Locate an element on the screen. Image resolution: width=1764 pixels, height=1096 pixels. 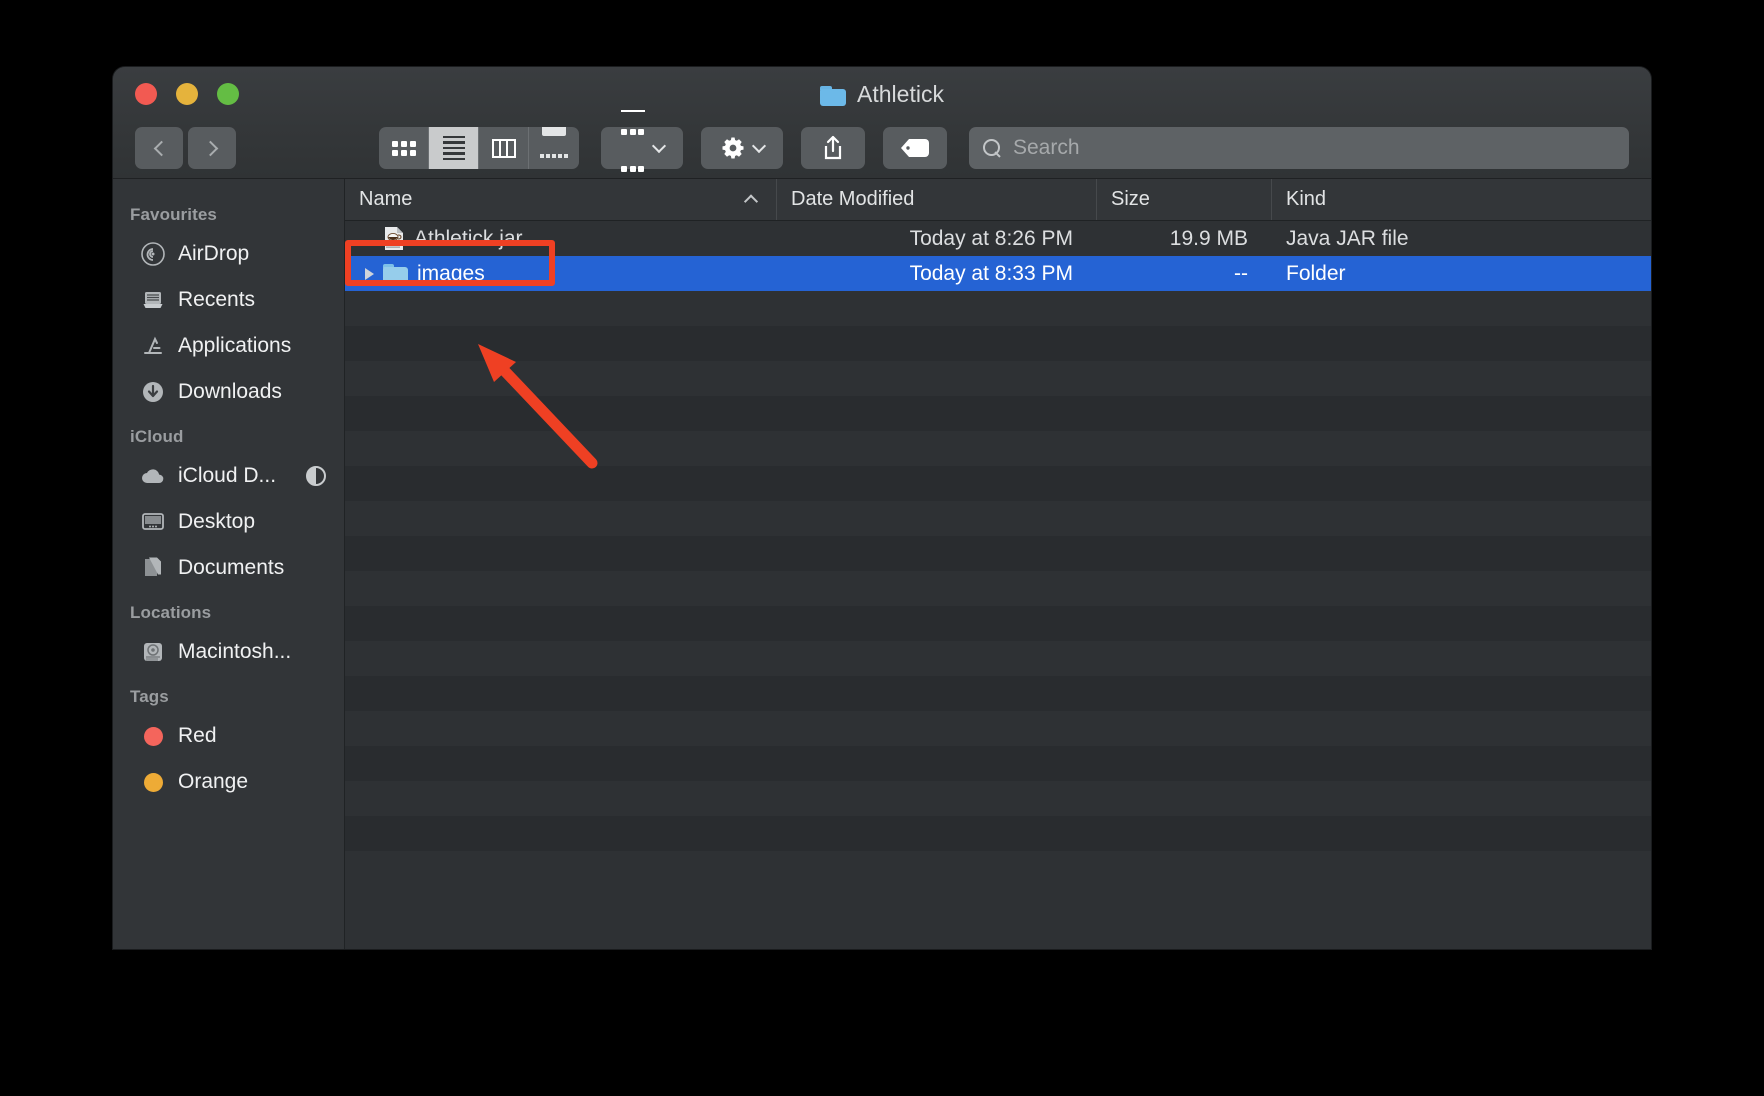
icon-view-button is located at coordinates (404, 148).